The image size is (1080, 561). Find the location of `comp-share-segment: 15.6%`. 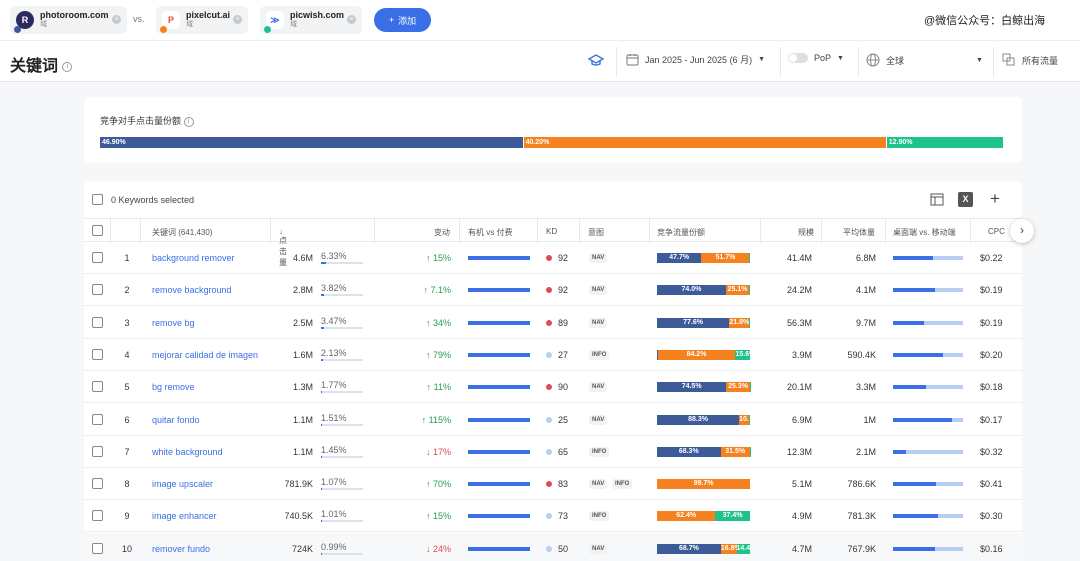

comp-share-segment: 15.6% is located at coordinates (742, 354).